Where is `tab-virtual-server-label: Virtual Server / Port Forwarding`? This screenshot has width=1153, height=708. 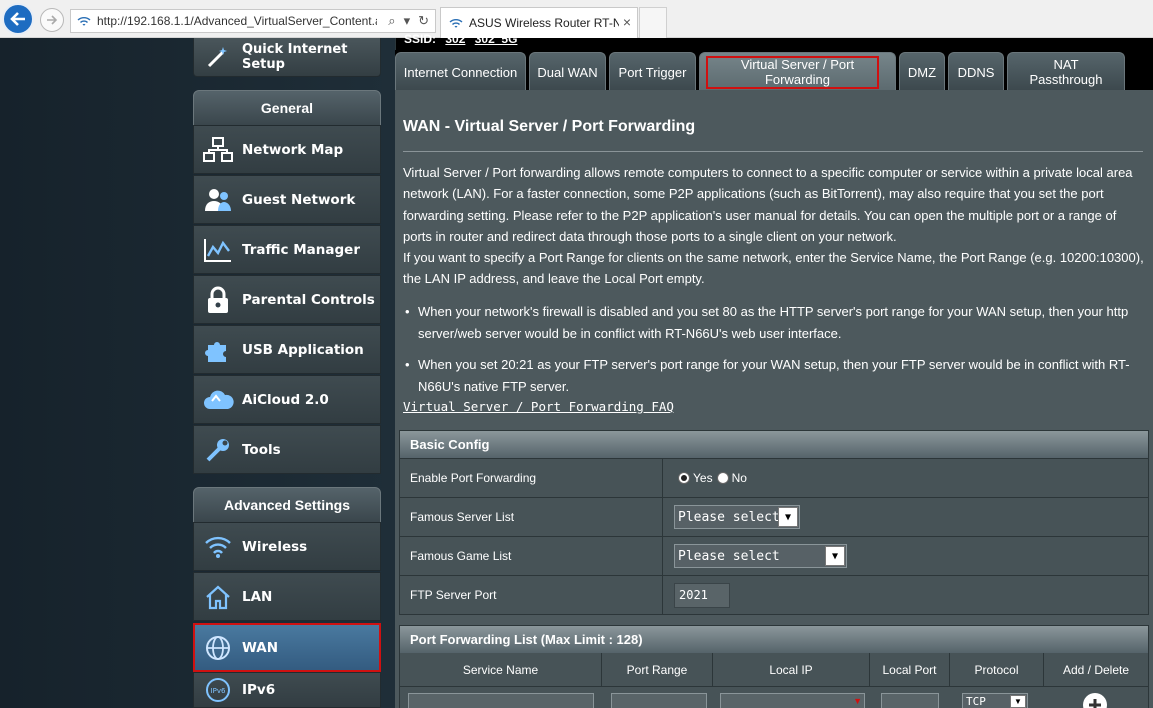
tab-virtual-server-label: Virtual Server / Port Forwarding is located at coordinates (797, 72).